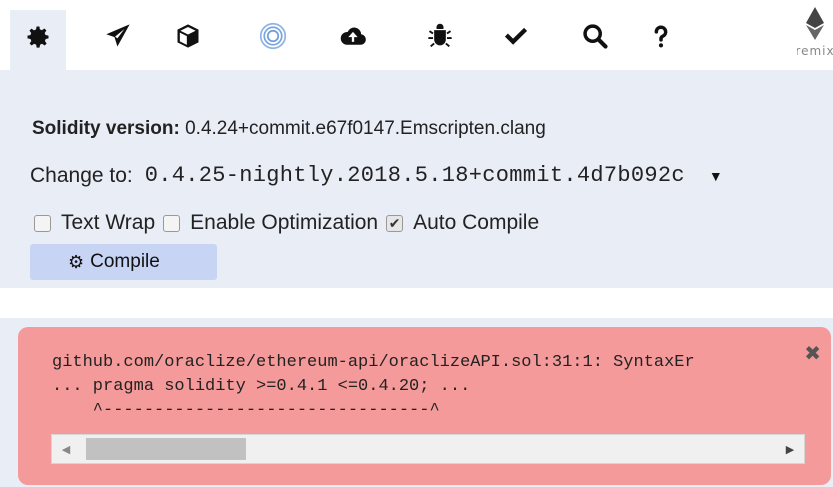 Image resolution: width=833 pixels, height=487 pixels. I want to click on tab-run, so click(118, 39).